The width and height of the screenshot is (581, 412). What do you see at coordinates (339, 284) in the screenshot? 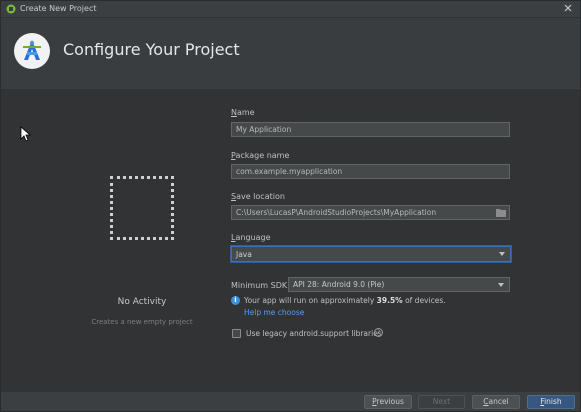
I see `minimum-sdk-value: API 28: Android 9.0 (Pie)` at bounding box center [339, 284].